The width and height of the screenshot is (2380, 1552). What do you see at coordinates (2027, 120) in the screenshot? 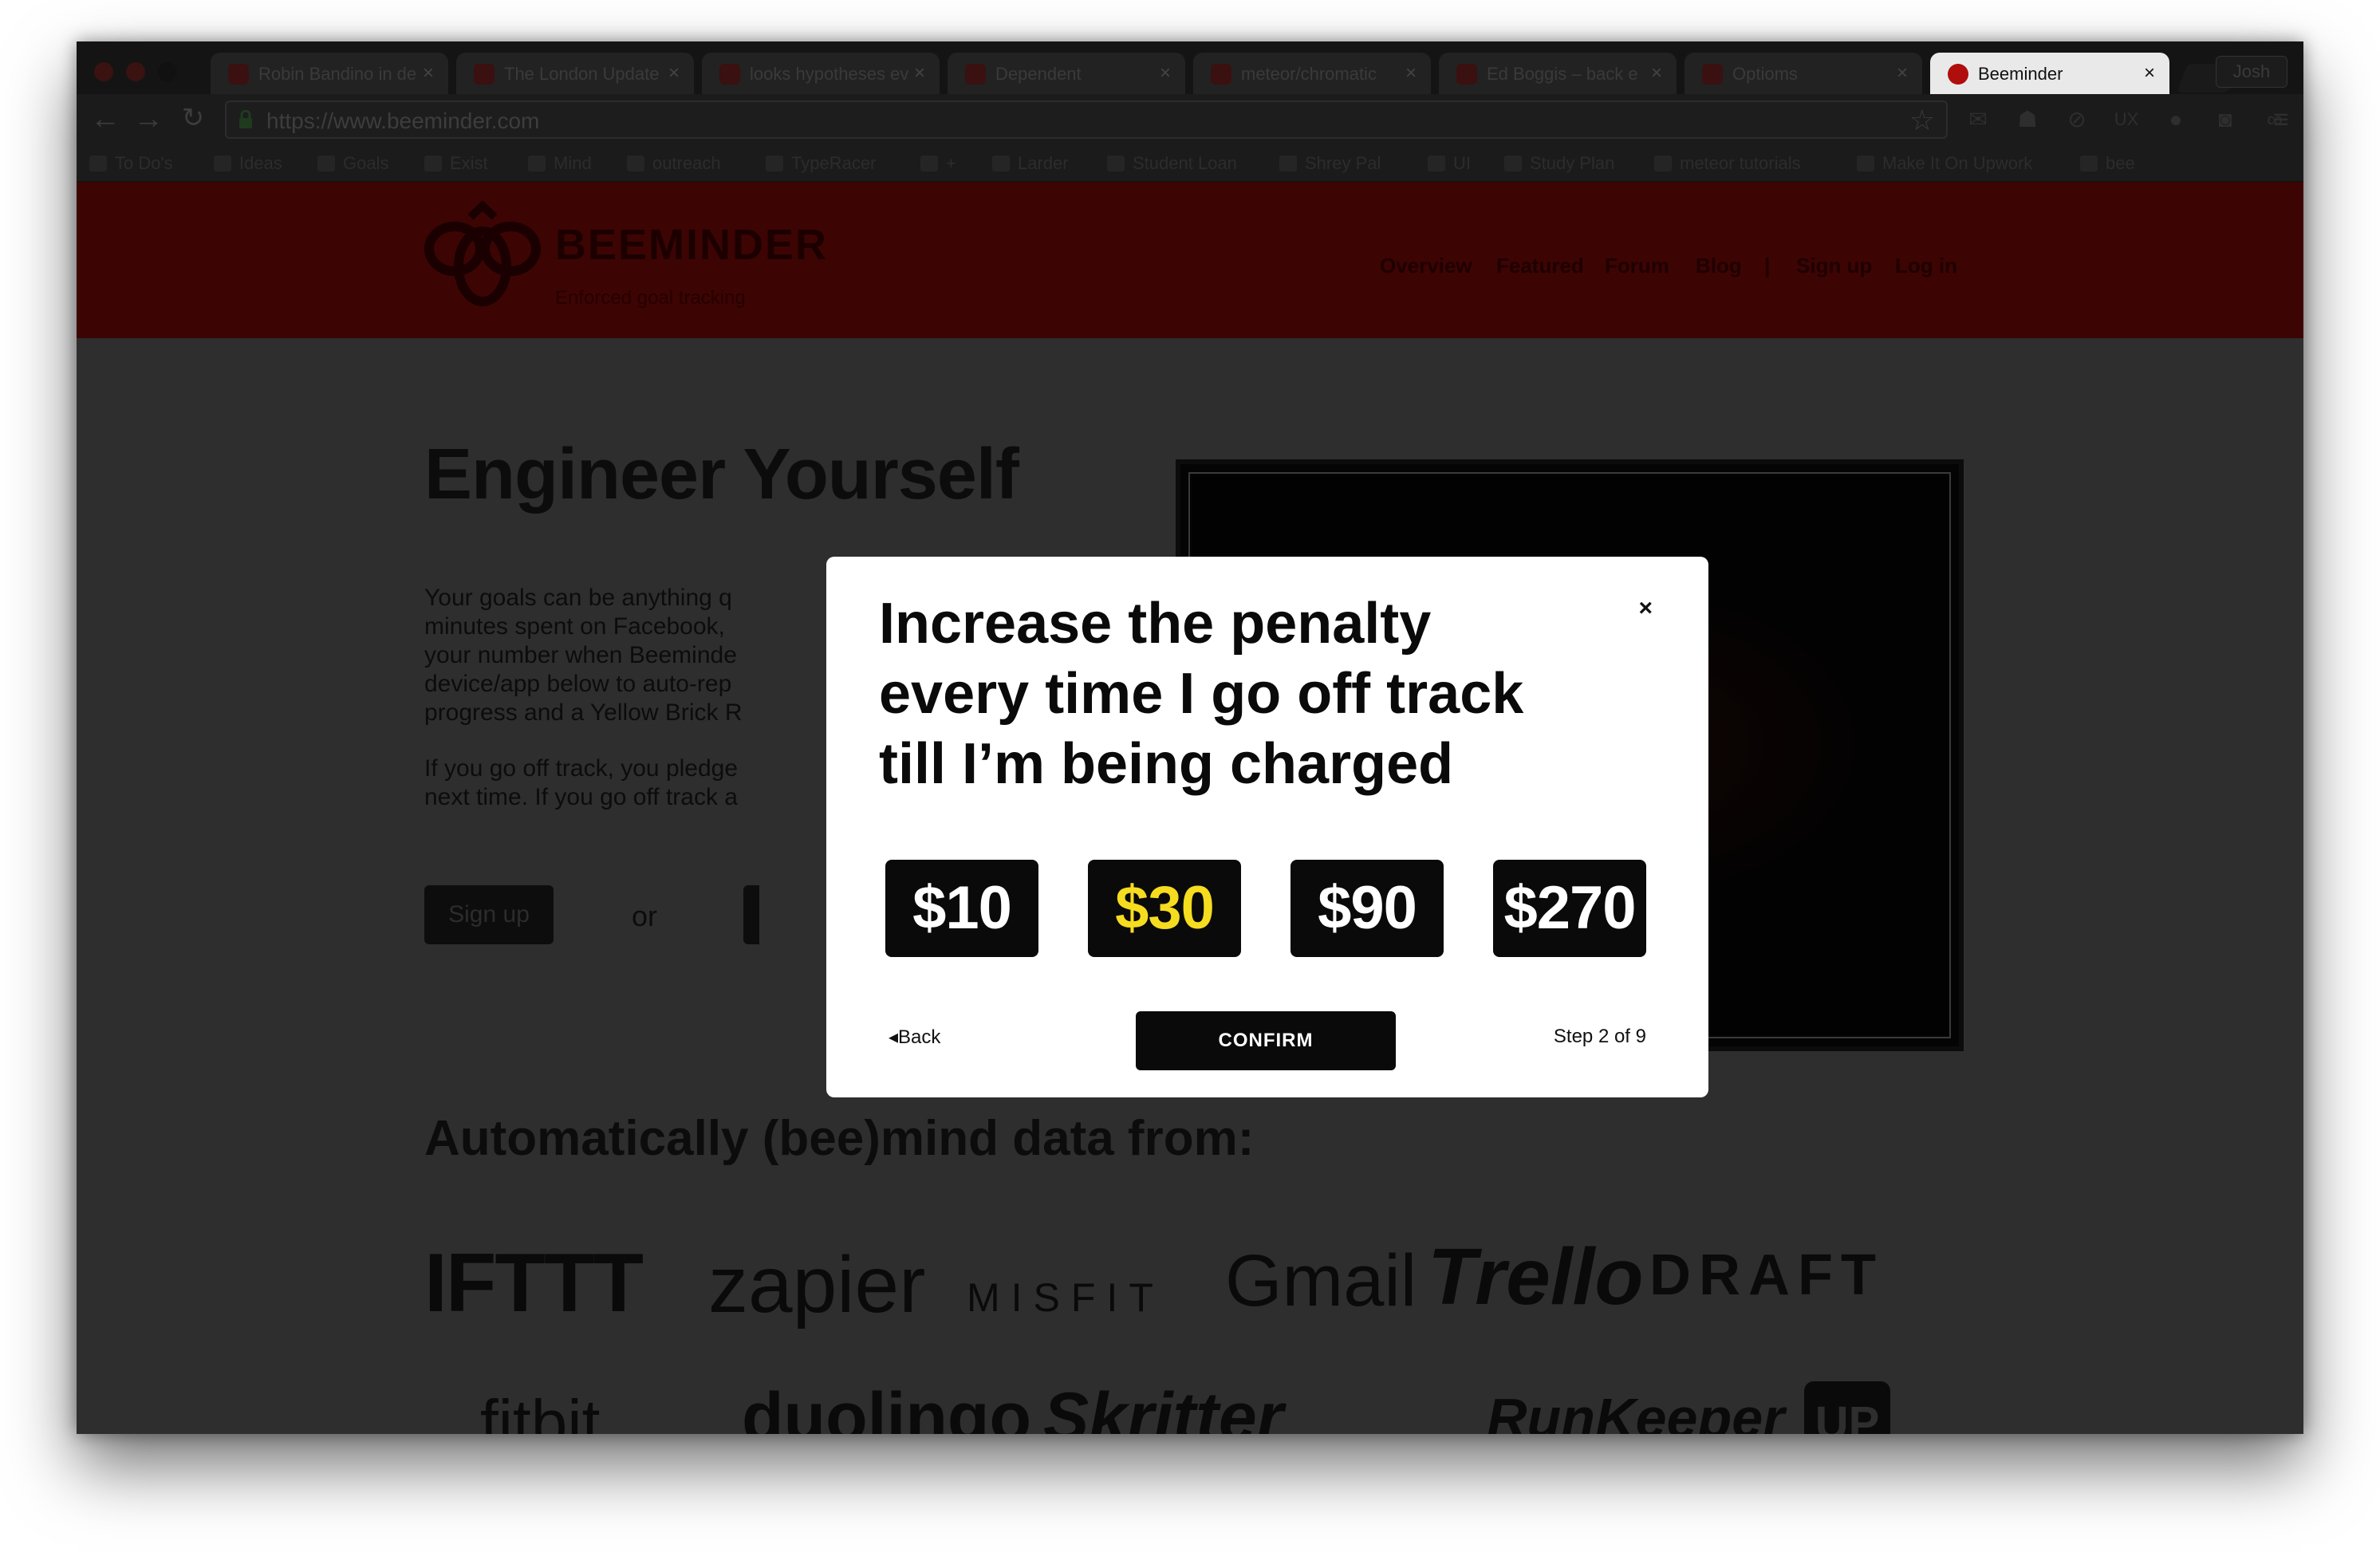
I see `agent-extension-icon: ☗` at bounding box center [2027, 120].